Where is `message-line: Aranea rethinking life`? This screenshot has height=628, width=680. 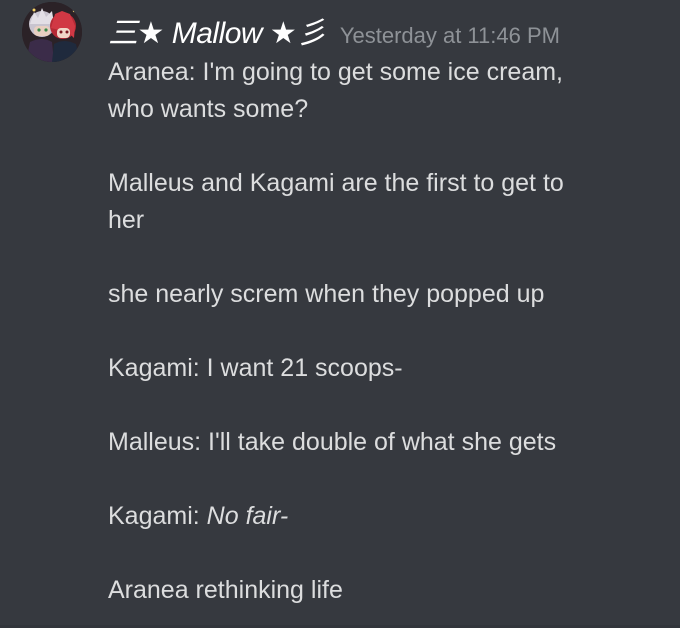
message-line: Aranea rethinking life is located at coordinates (225, 590).